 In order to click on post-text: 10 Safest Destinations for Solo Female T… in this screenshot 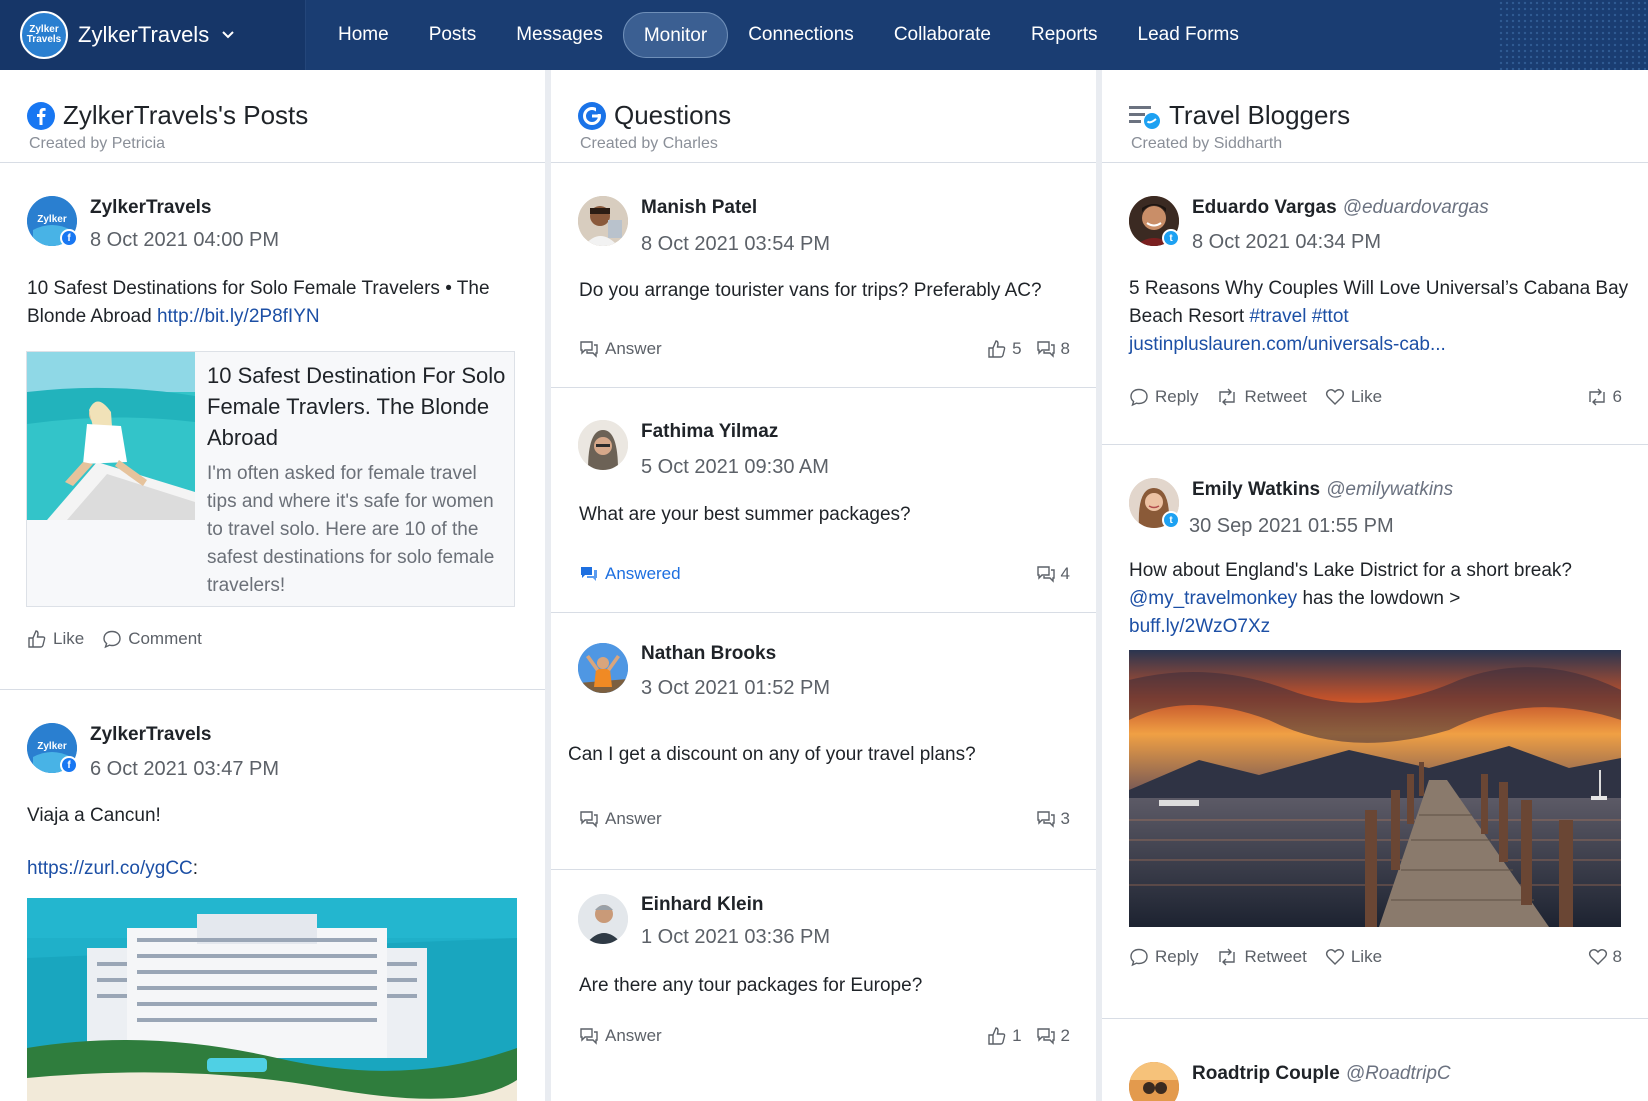, I will do `click(258, 302)`.